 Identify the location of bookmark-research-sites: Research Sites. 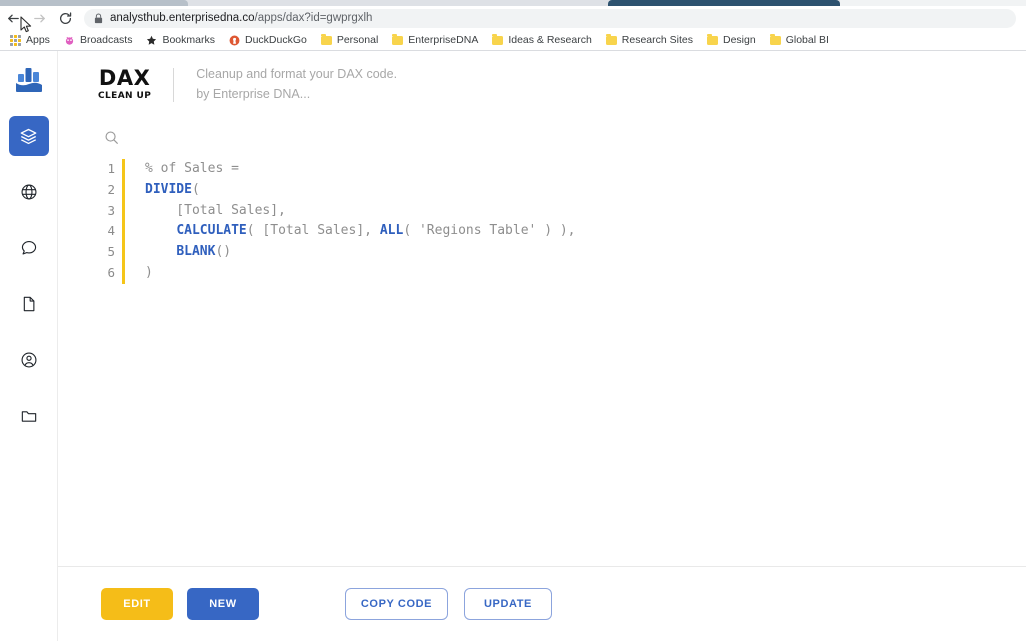
(649, 39).